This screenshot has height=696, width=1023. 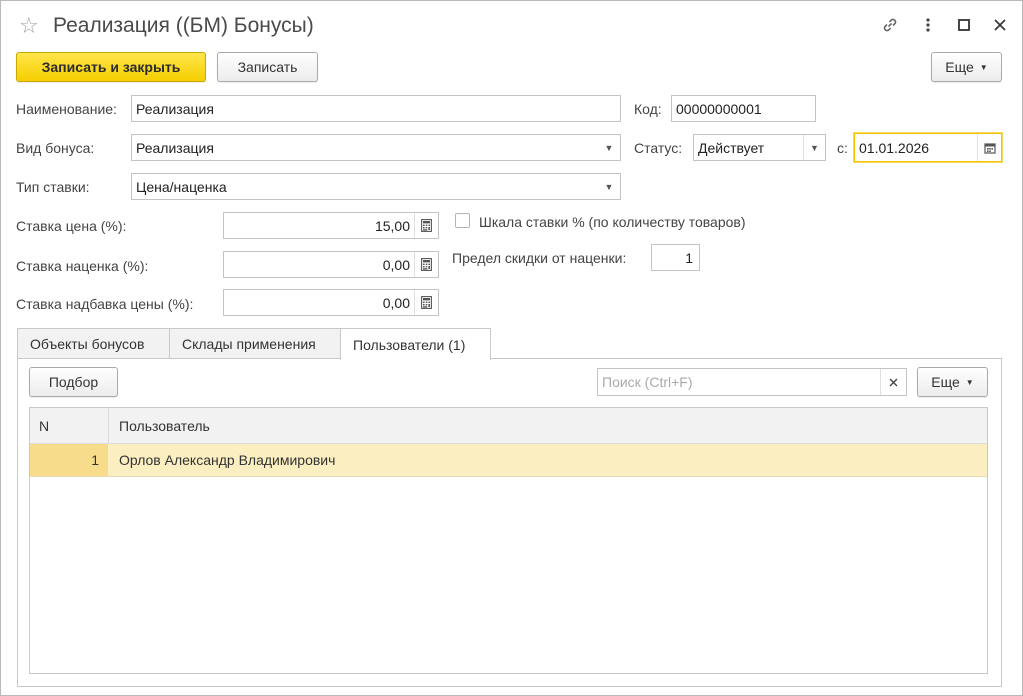 What do you see at coordinates (945, 382) in the screenshot?
I see `panel-more-label: Еще` at bounding box center [945, 382].